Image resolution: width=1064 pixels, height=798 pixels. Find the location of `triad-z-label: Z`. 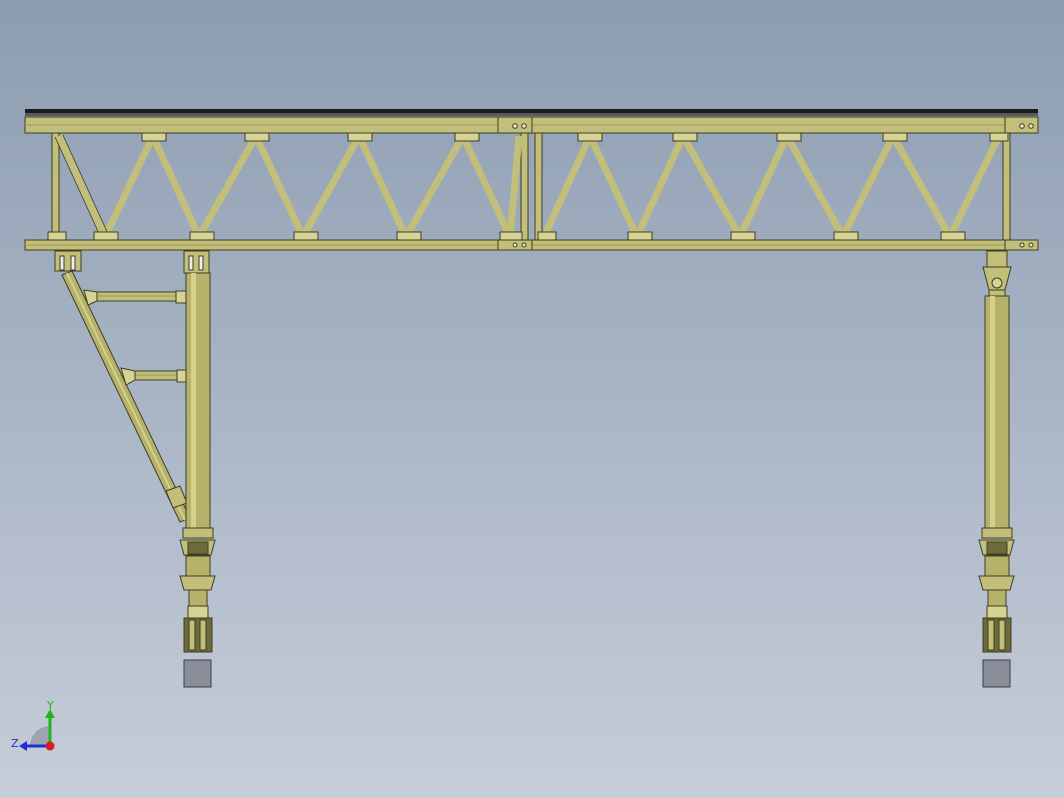

triad-z-label: Z is located at coordinates (15, 743).